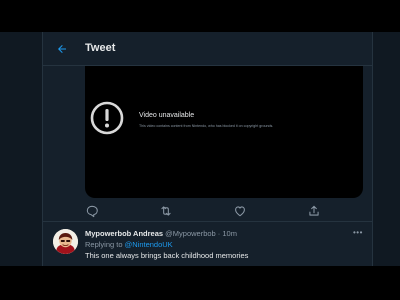 Image resolution: width=400 pixels, height=300 pixels. I want to click on avatar, so click(65, 241).